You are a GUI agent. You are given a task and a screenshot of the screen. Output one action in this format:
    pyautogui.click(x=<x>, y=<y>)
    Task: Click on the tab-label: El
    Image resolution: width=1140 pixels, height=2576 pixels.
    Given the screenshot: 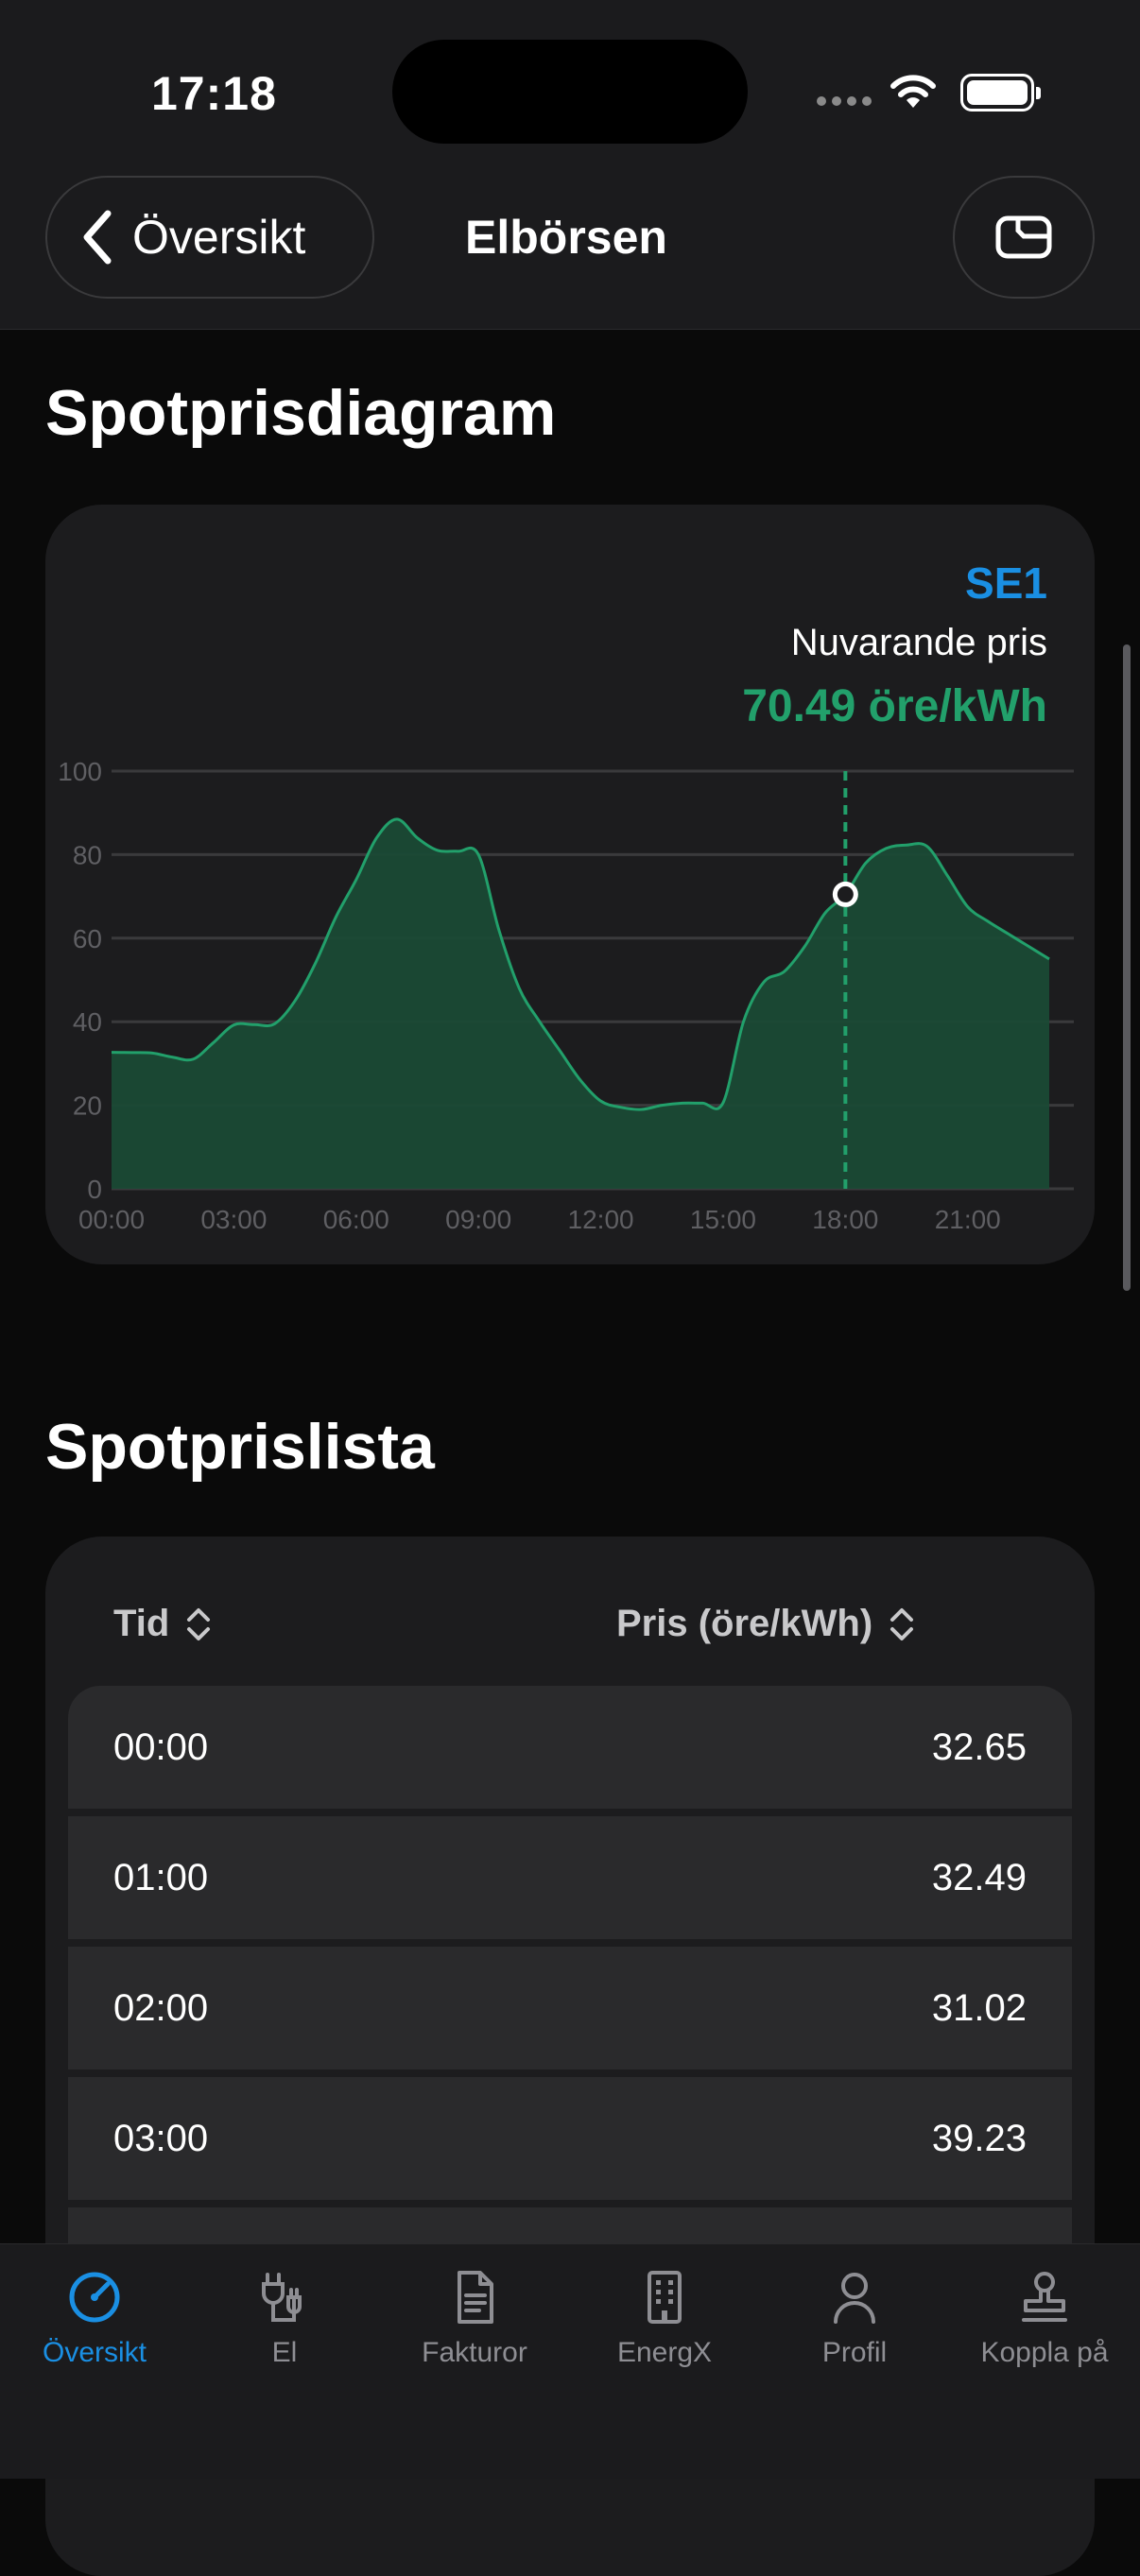 What is the action you would take?
    pyautogui.click(x=284, y=2352)
    